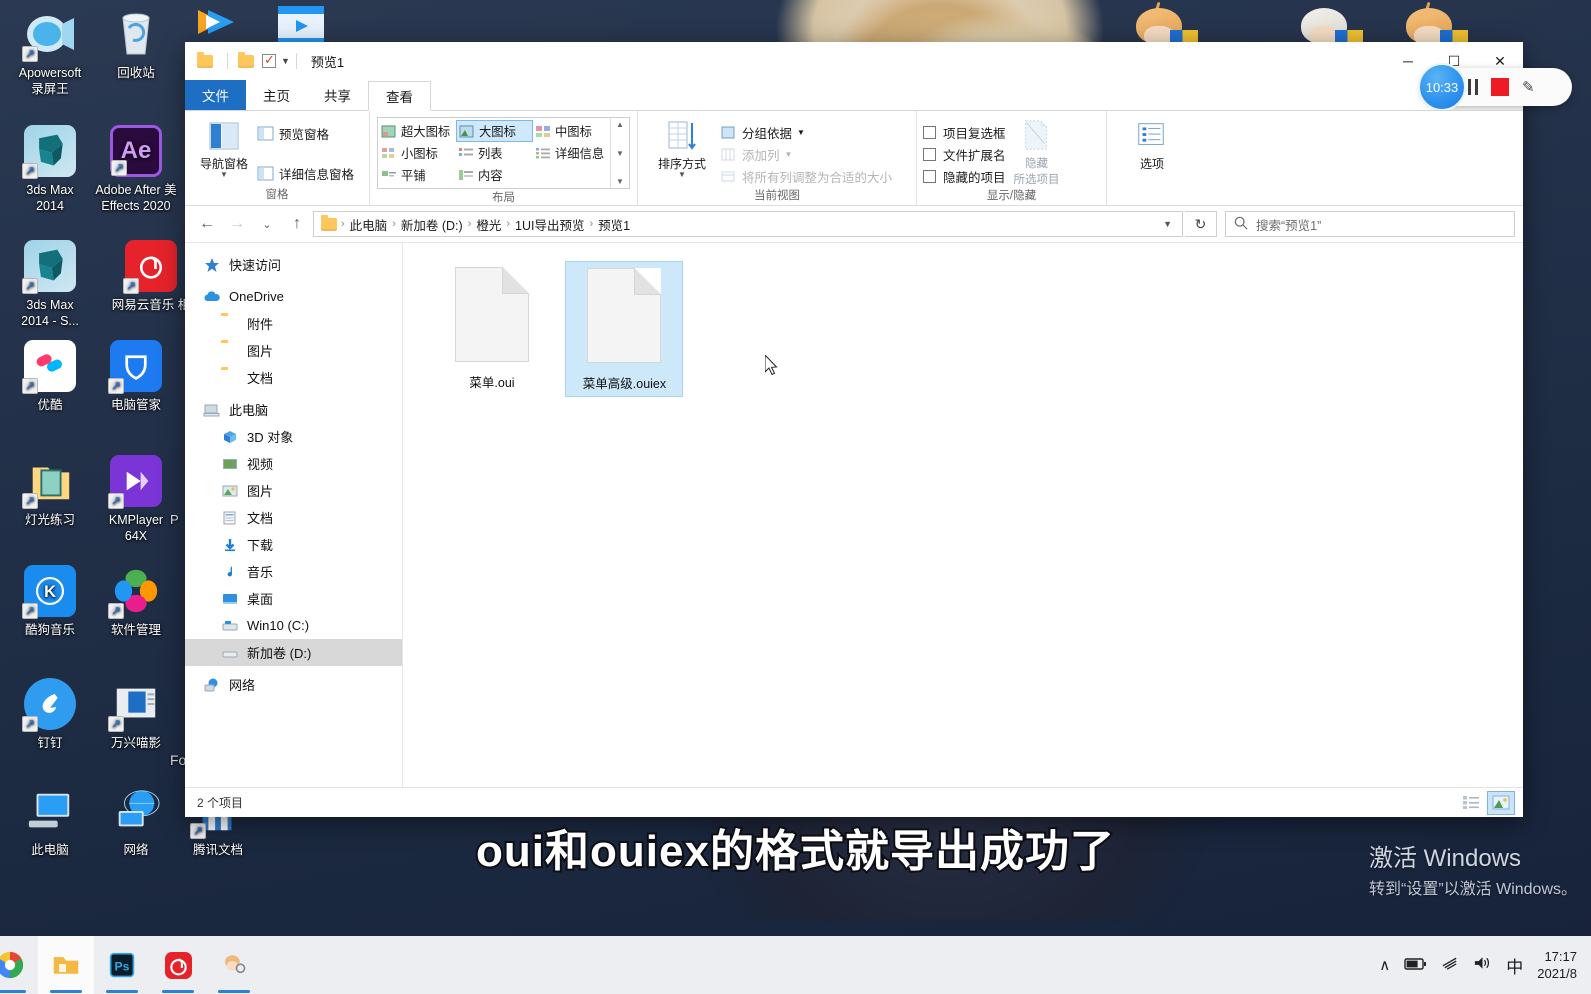 The height and width of the screenshot is (994, 1591). I want to click on sidebar-item-pictures-onedrive: 图片, so click(293, 350).